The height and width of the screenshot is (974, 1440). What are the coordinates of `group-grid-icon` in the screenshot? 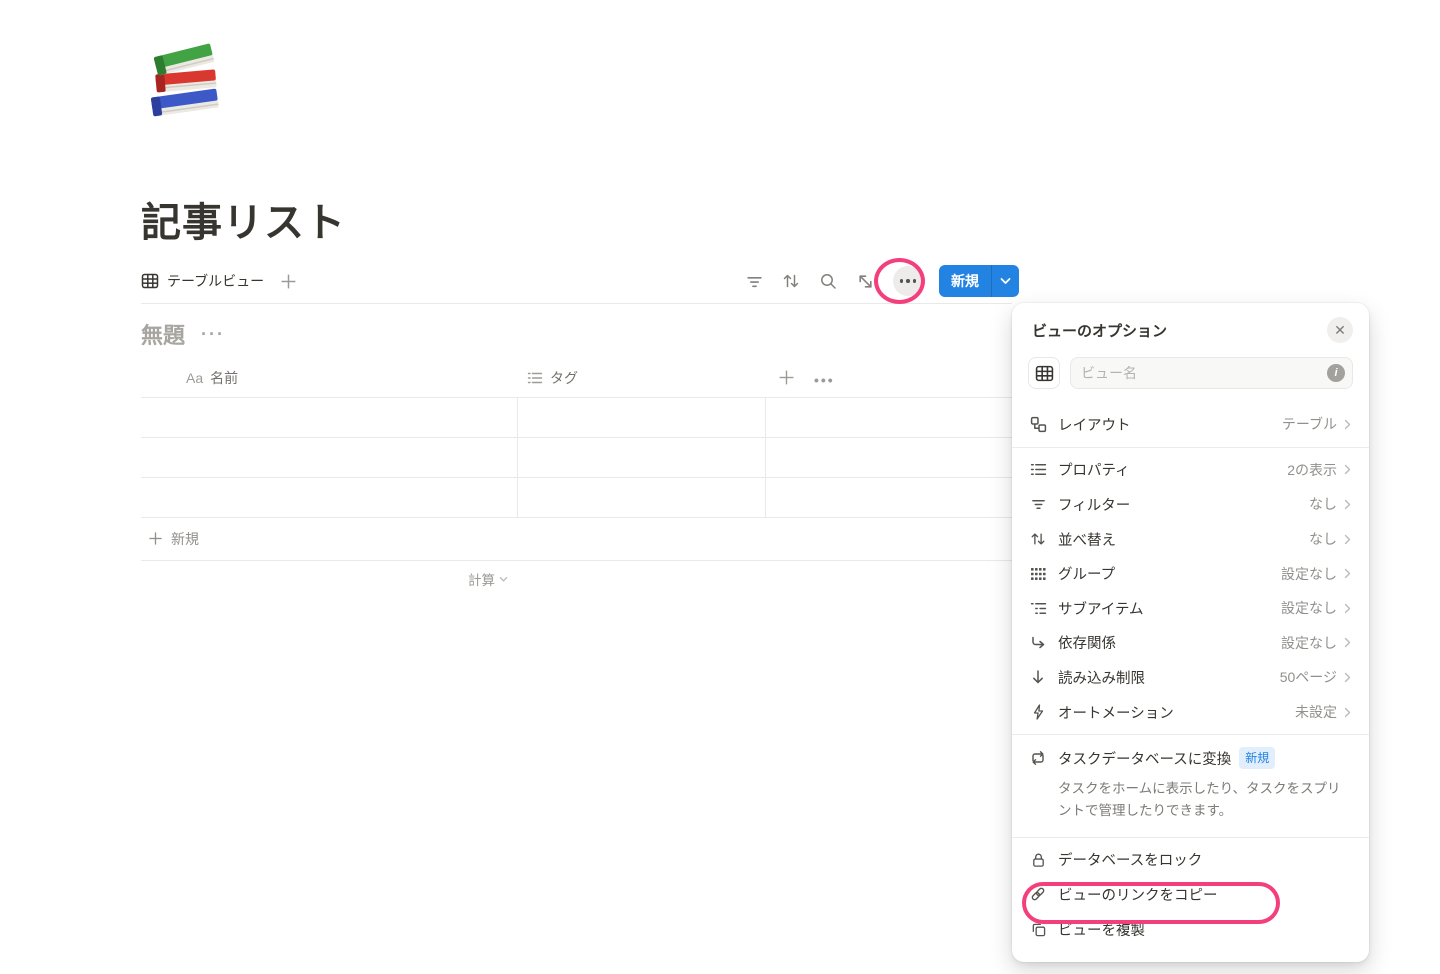 It's located at (1038, 574).